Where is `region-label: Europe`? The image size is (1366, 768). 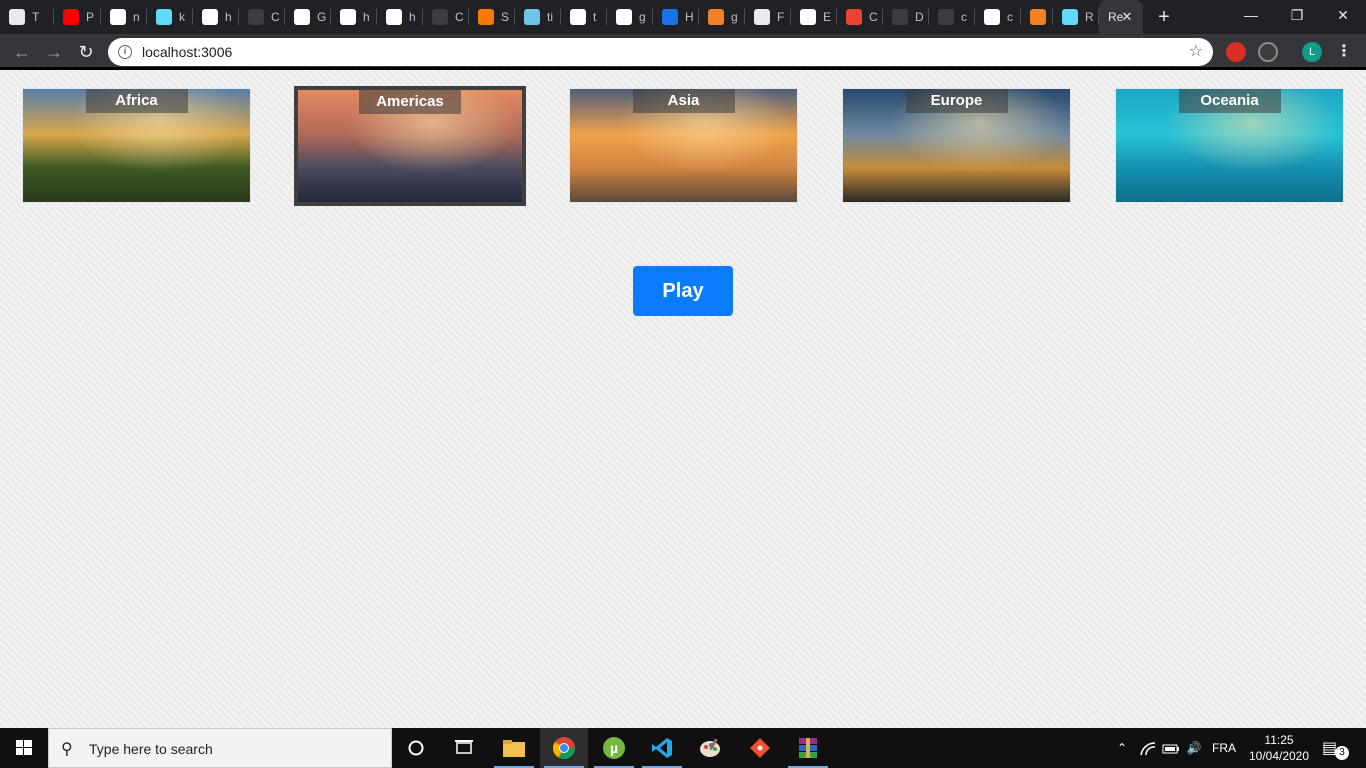
region-label: Europe is located at coordinates (956, 101).